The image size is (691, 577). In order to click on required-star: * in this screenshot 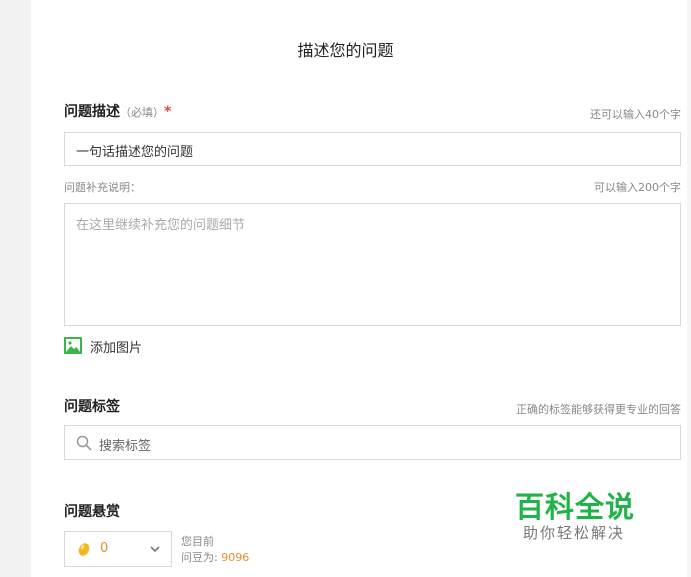, I will do `click(168, 112)`.